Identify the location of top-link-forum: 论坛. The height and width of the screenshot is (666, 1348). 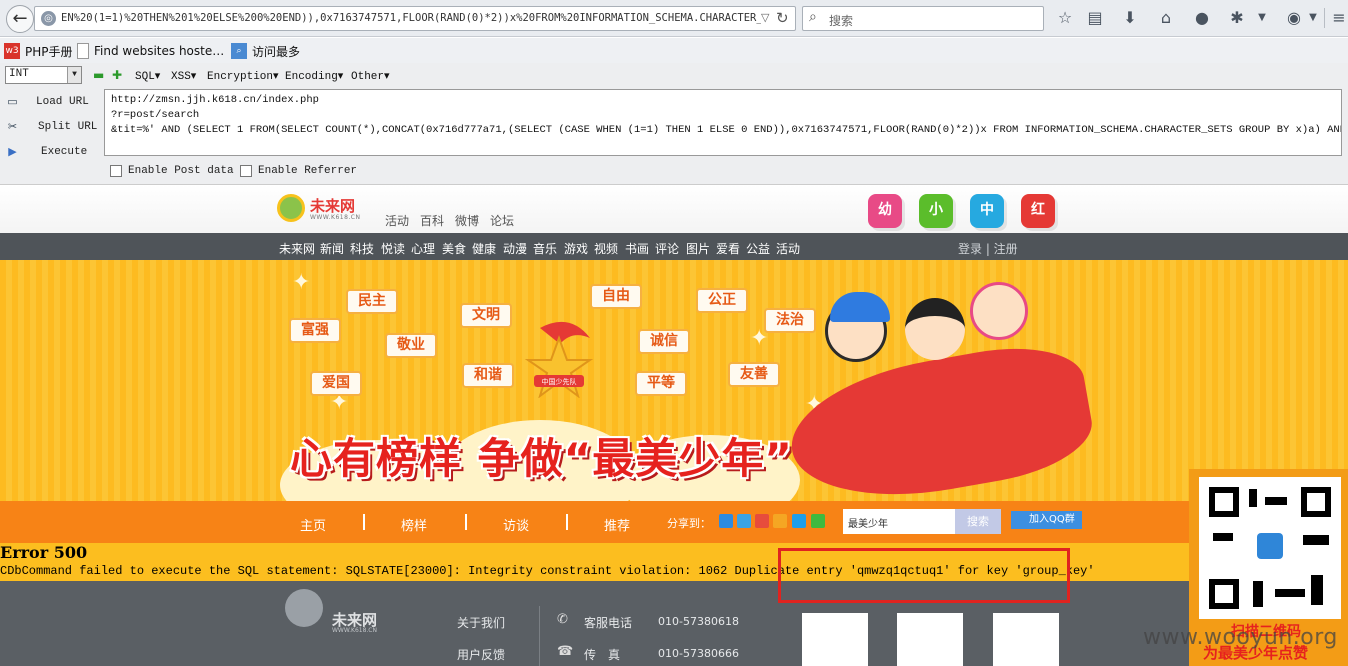
(502, 220).